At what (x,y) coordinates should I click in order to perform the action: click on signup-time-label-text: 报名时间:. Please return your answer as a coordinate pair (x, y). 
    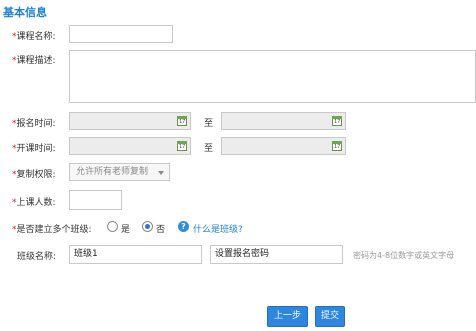
    Looking at the image, I should click on (36, 124).